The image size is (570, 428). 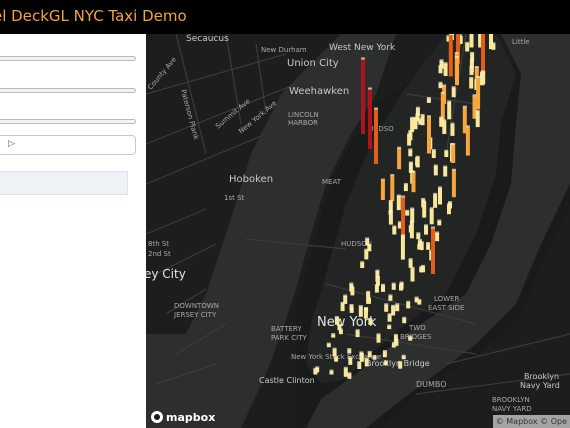 I want to click on mapbox-logo-text: mapbox, so click(x=191, y=417).